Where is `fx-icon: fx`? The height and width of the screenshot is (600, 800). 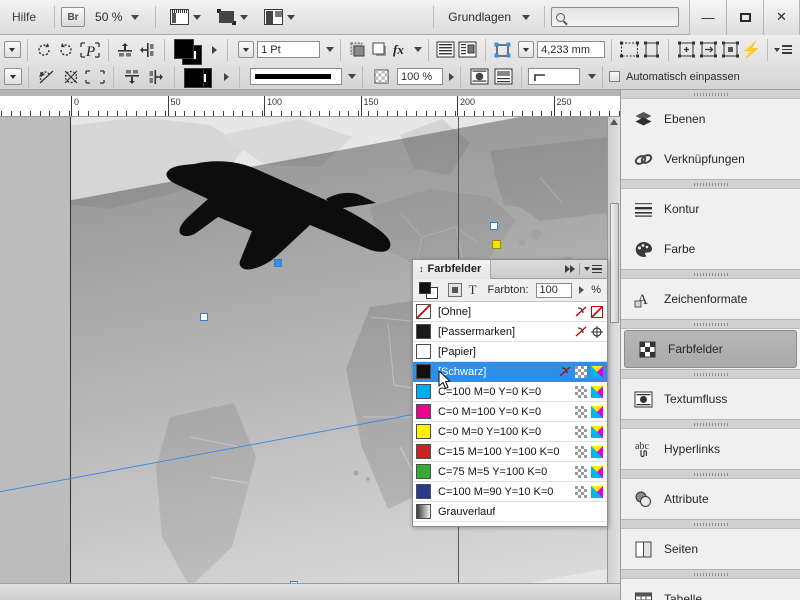 fx-icon: fx is located at coordinates (402, 50).